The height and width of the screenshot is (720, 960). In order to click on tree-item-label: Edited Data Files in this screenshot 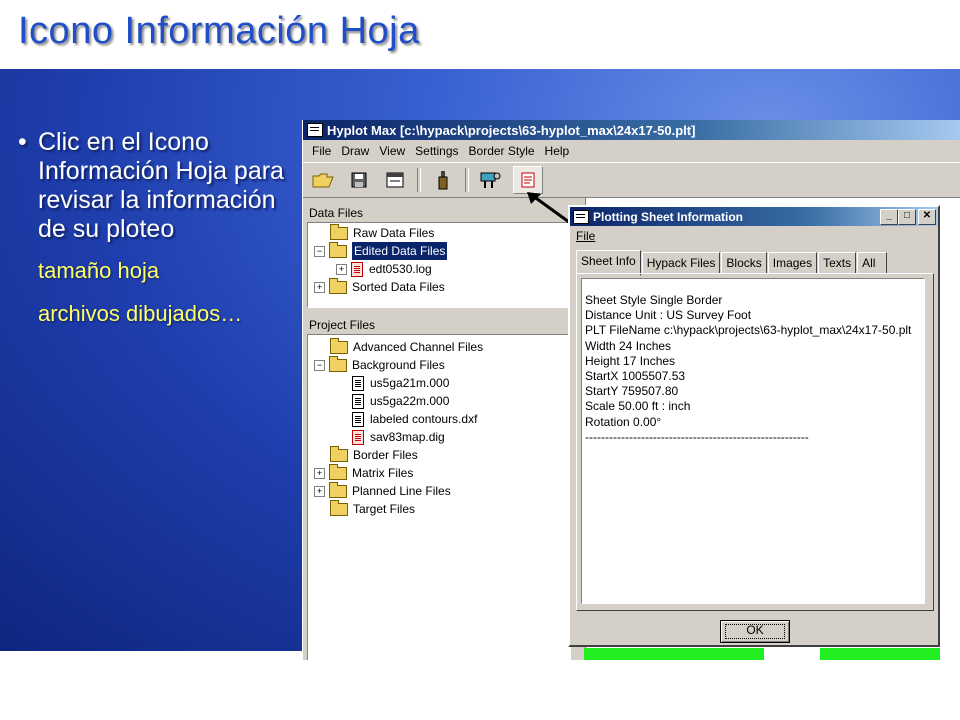, I will do `click(400, 251)`.